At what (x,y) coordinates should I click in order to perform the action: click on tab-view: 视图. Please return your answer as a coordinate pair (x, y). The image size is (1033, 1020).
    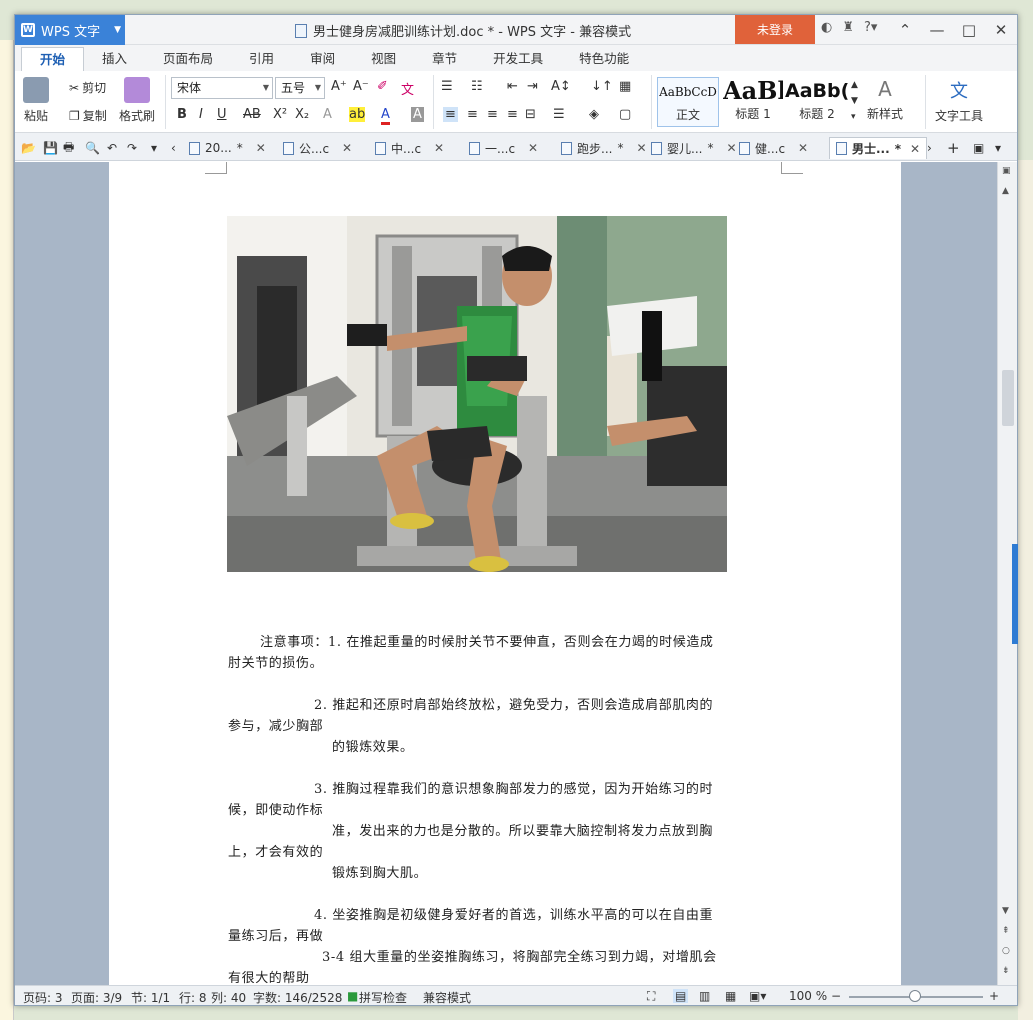
    Looking at the image, I should click on (383, 59).